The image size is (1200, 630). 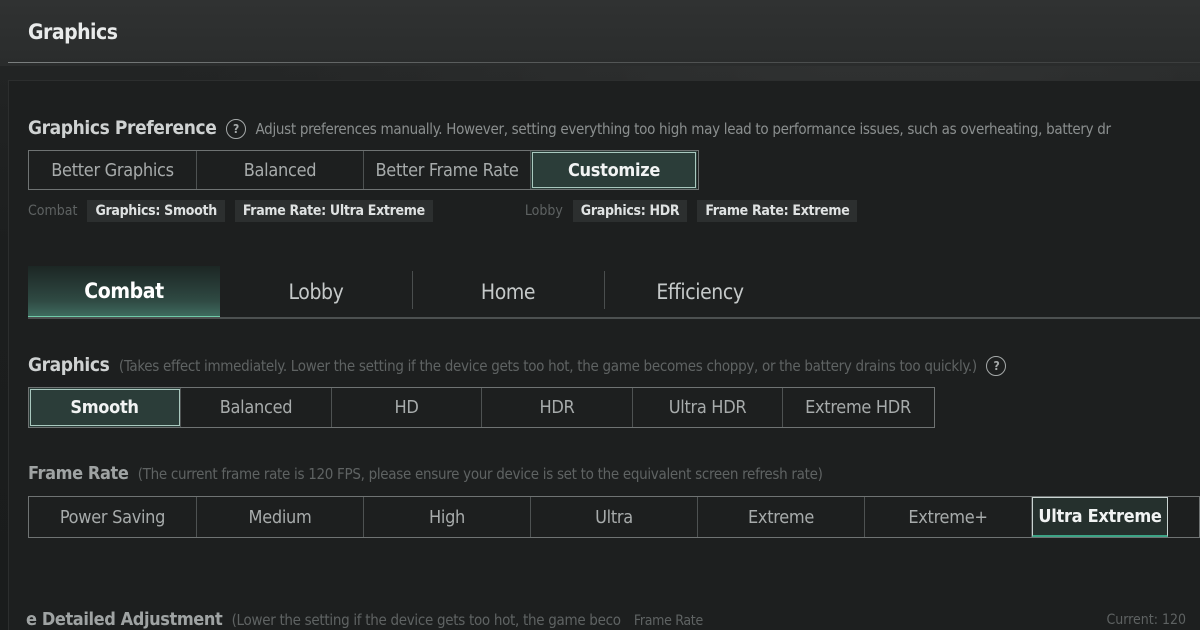 I want to click on header-divider, so click(x=604, y=62).